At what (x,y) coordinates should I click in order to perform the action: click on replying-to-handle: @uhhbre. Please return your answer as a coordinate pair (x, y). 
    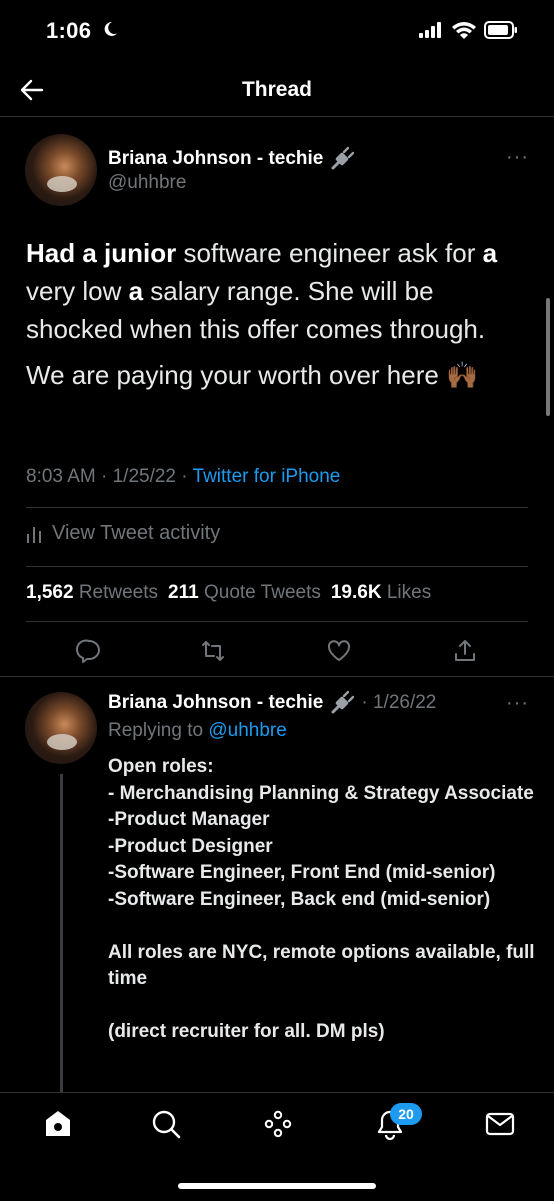
    Looking at the image, I should click on (247, 730).